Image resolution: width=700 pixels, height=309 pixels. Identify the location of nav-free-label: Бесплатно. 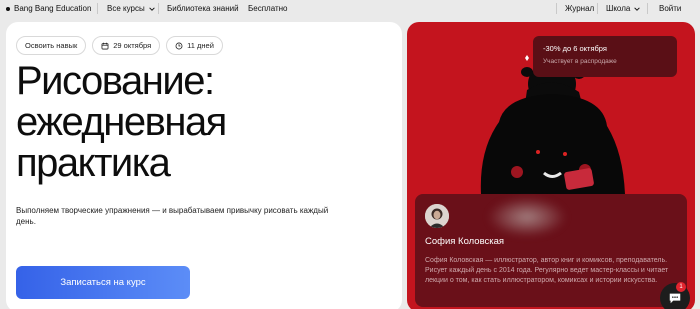
(268, 8).